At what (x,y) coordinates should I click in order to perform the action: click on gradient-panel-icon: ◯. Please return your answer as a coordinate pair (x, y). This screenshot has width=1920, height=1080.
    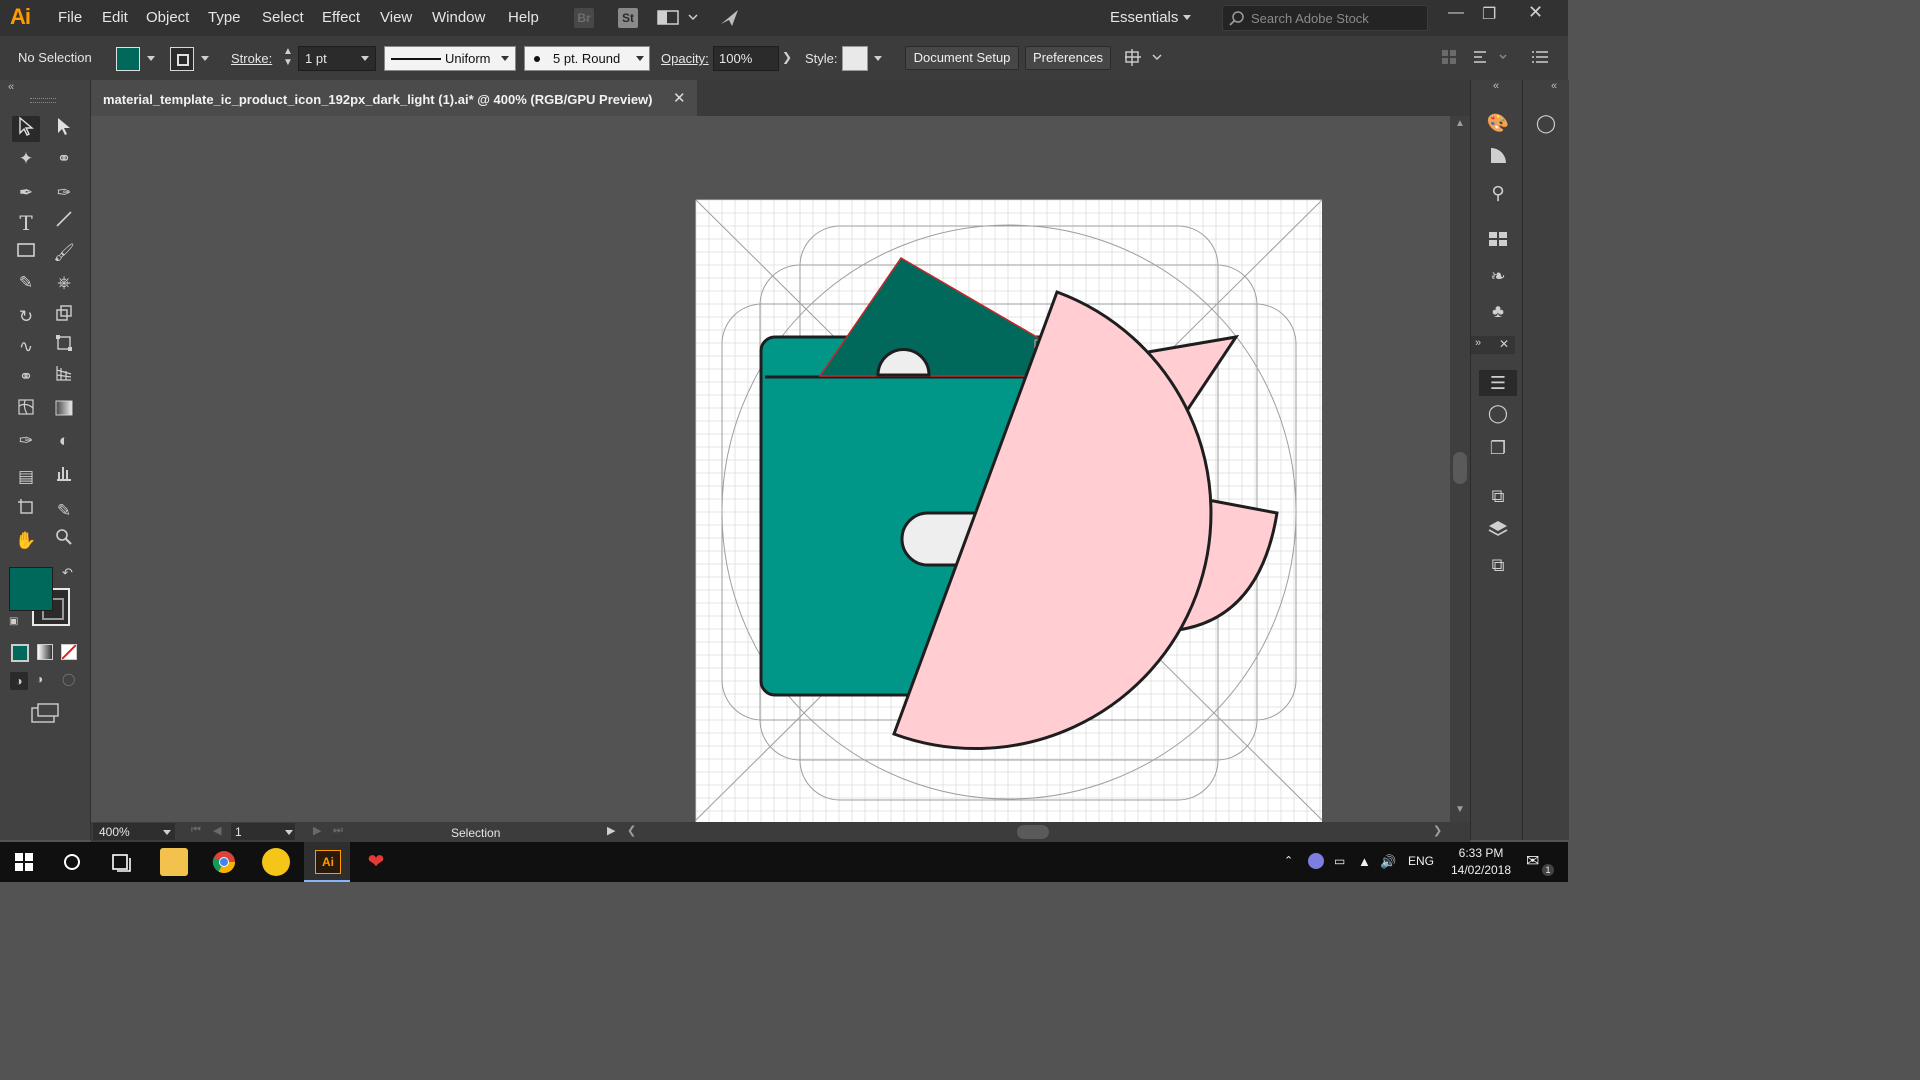
    Looking at the image, I should click on (1498, 413).